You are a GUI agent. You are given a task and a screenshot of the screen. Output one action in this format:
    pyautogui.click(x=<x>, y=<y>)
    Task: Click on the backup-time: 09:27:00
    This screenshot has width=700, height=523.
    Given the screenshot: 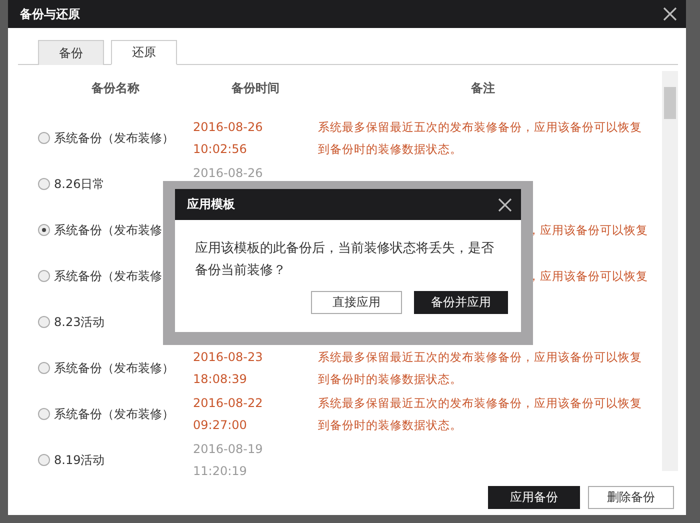 What is the action you would take?
    pyautogui.click(x=220, y=425)
    